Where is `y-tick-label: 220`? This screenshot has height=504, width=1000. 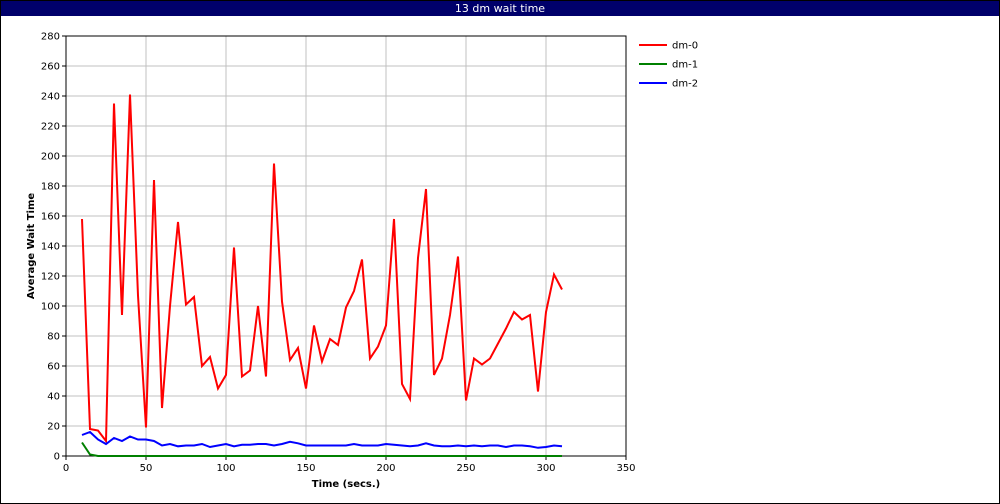
y-tick-label: 220 is located at coordinates (50, 127).